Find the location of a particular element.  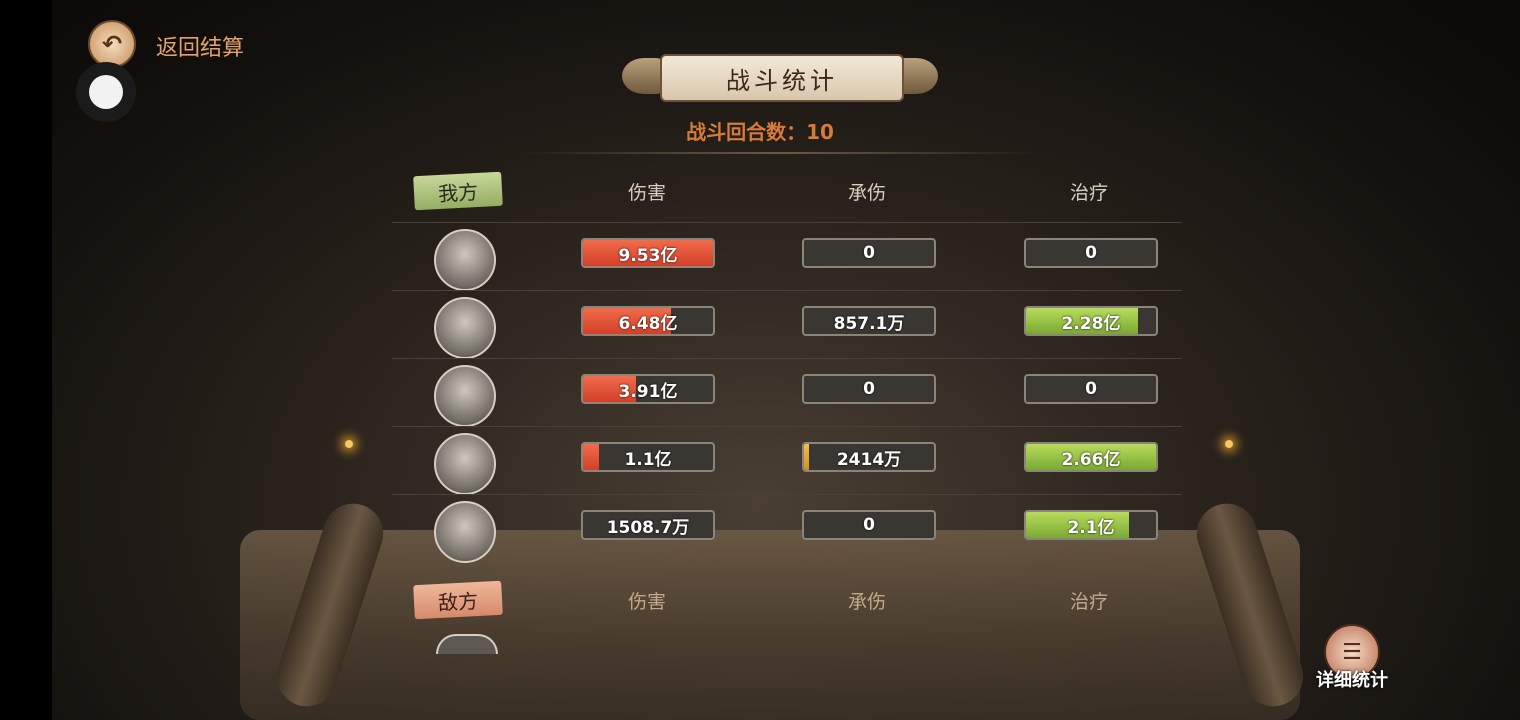

heal-bar-value: 2.66亿 is located at coordinates (1091, 459).